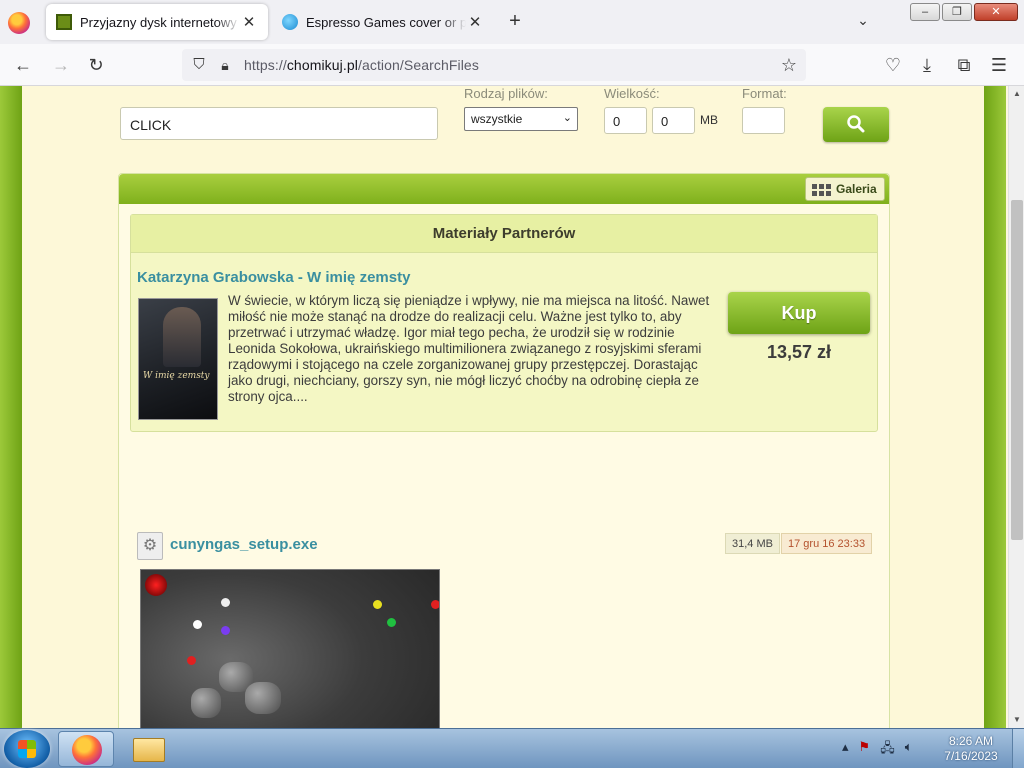 The width and height of the screenshot is (1024, 768). What do you see at coordinates (1018, 748) in the screenshot?
I see `show-desktop-button` at bounding box center [1018, 748].